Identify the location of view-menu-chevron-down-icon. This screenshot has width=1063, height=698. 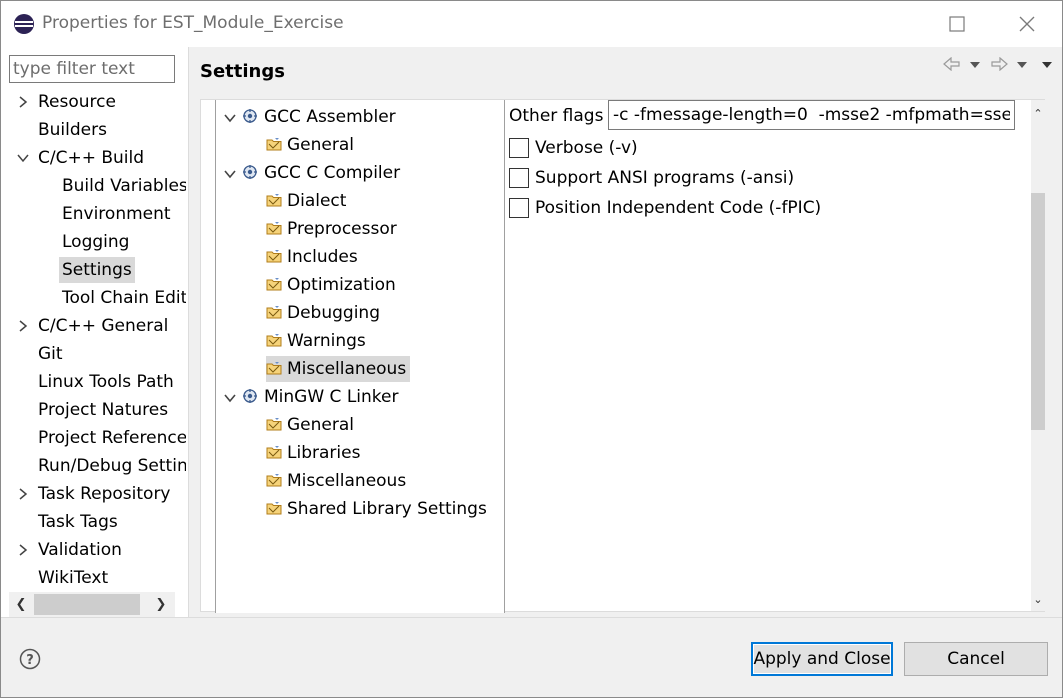
(1047, 65).